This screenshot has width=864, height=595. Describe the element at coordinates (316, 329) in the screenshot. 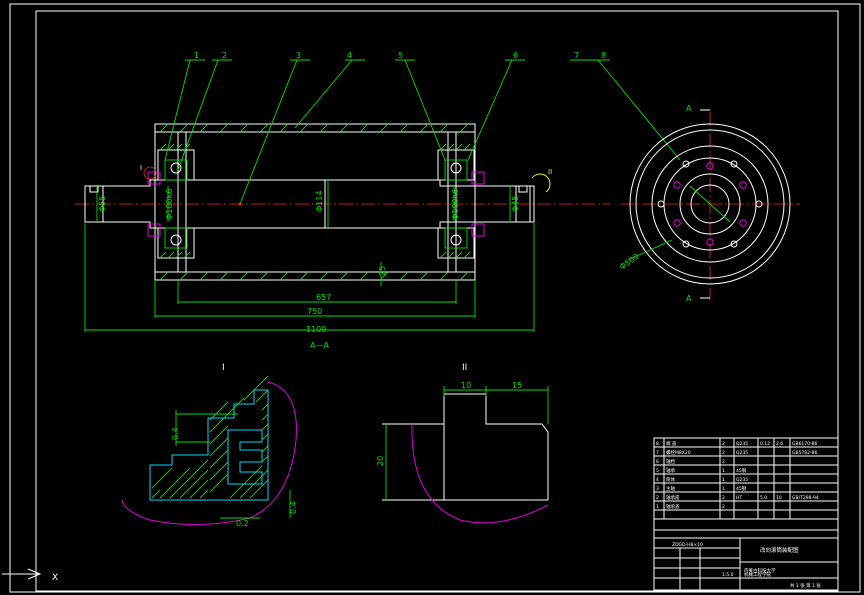

I see `dim-1109: 1109` at that location.